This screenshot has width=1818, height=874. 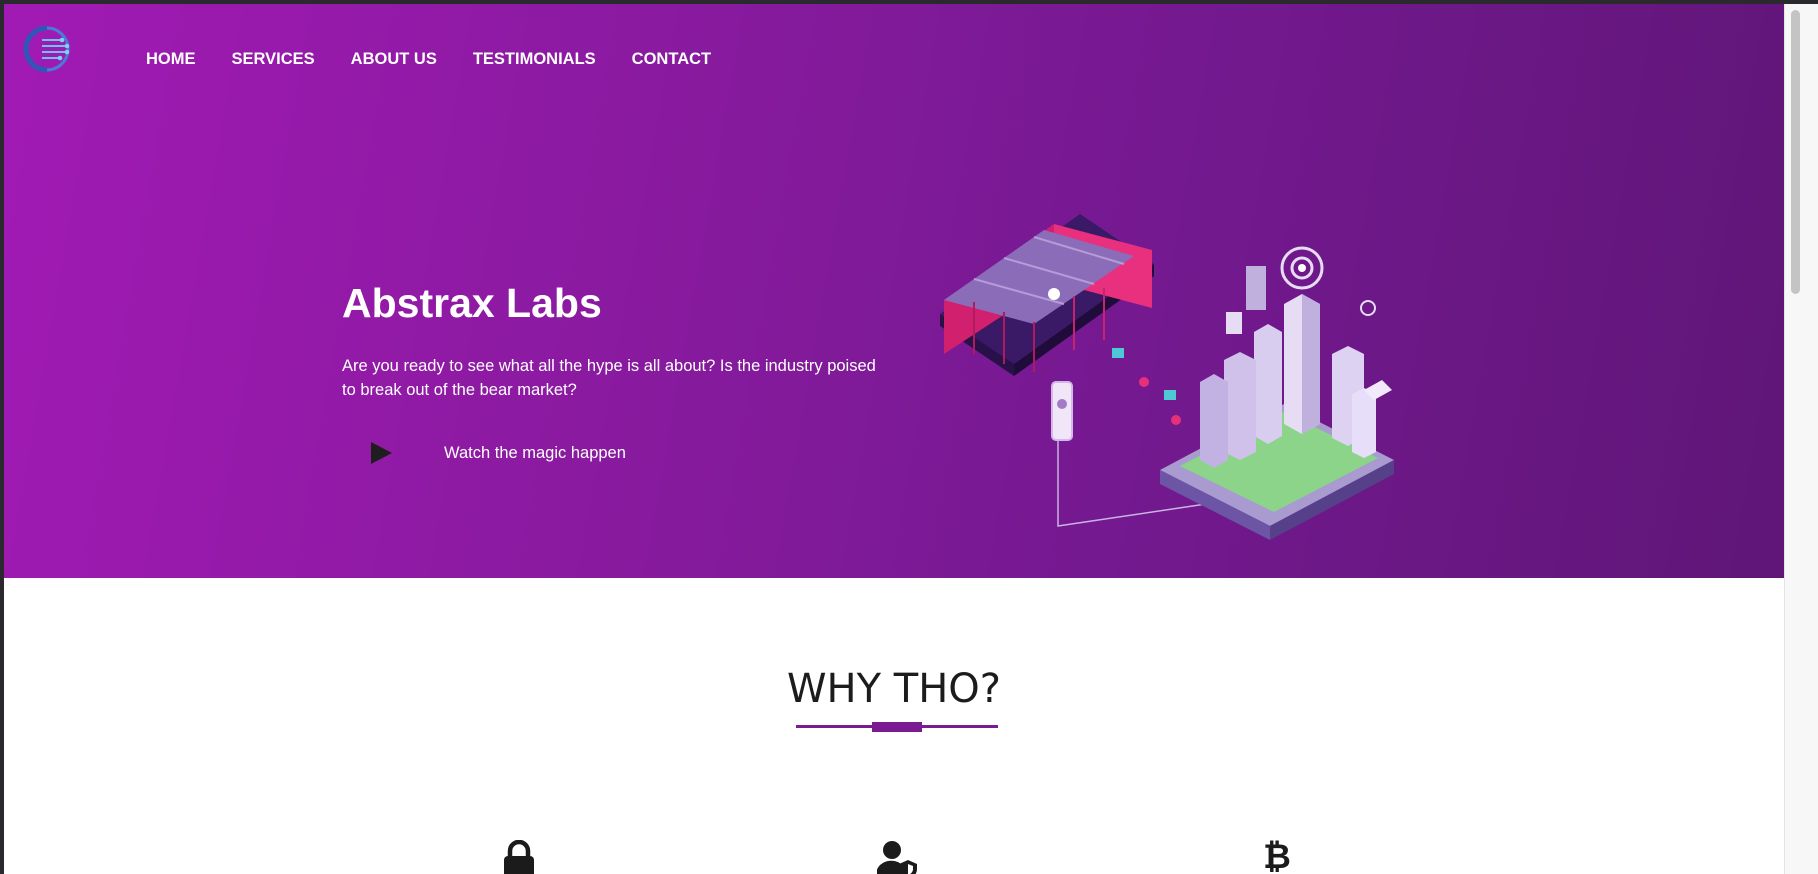 I want to click on vertical-scrollbar, so click(x=1801, y=439).